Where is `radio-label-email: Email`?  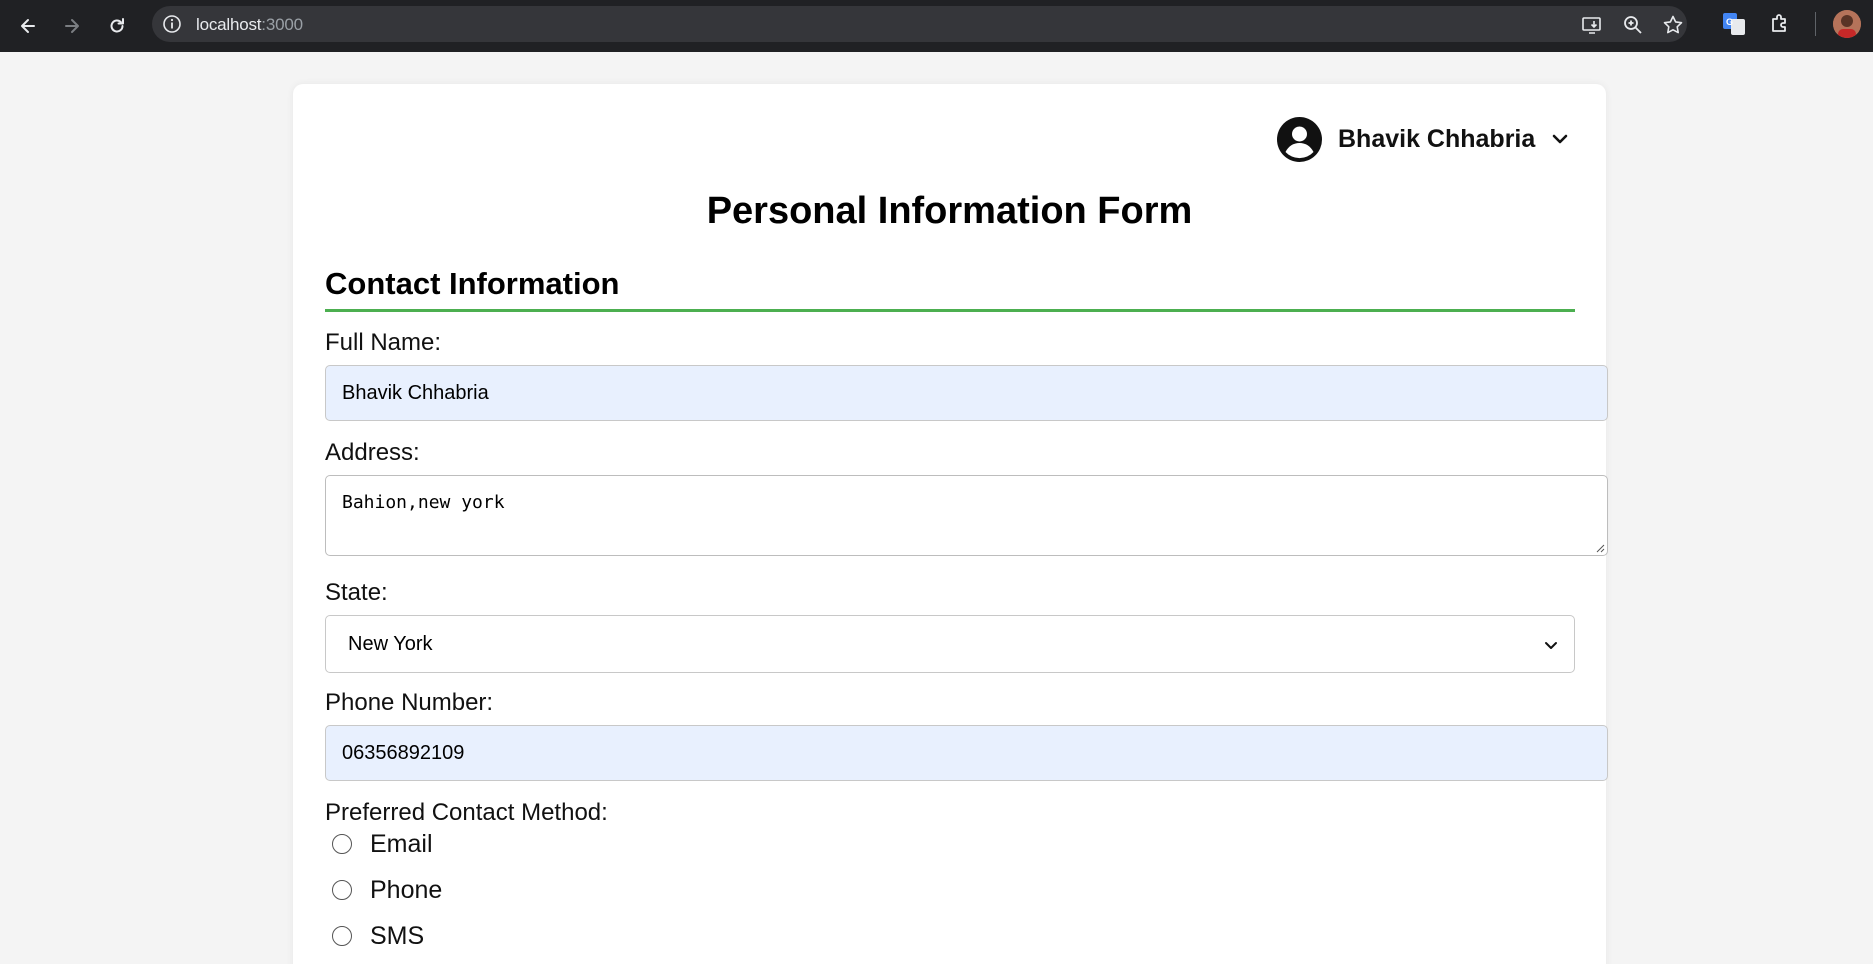
radio-label-email: Email is located at coordinates (401, 843).